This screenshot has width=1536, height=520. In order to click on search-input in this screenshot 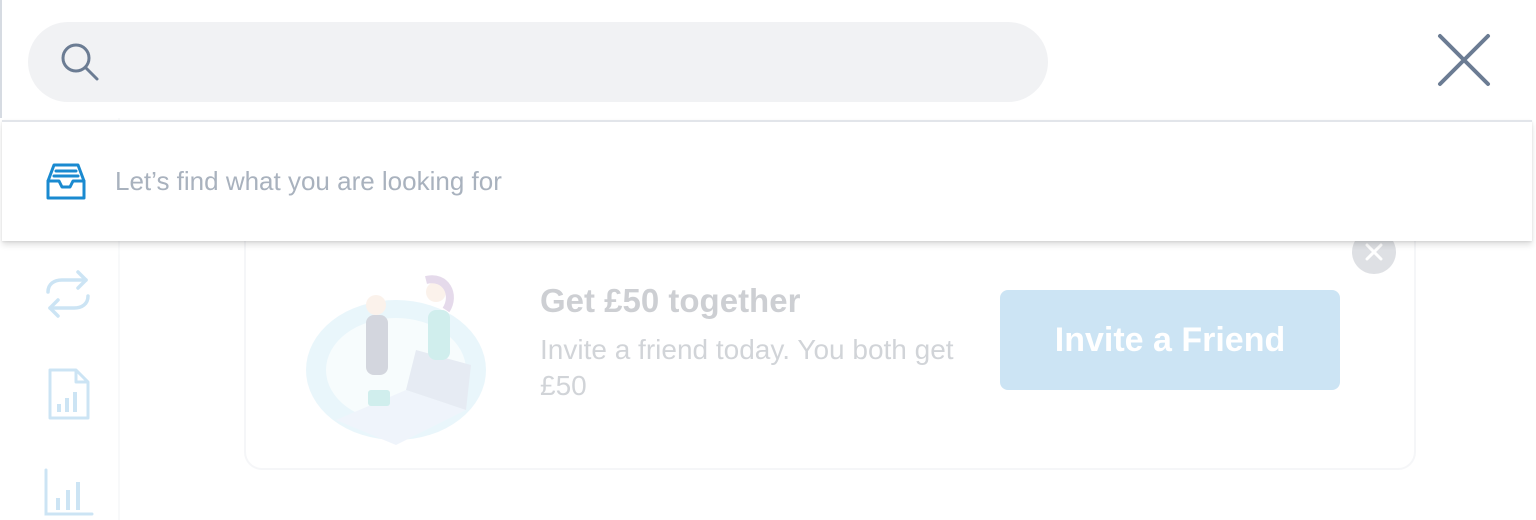, I will do `click(572, 63)`.